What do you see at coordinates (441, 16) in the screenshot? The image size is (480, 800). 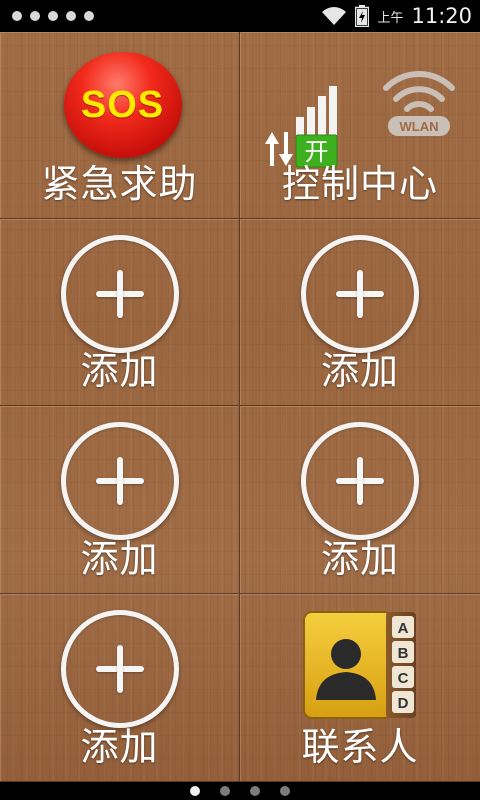 I see `clock: 11:20` at bounding box center [441, 16].